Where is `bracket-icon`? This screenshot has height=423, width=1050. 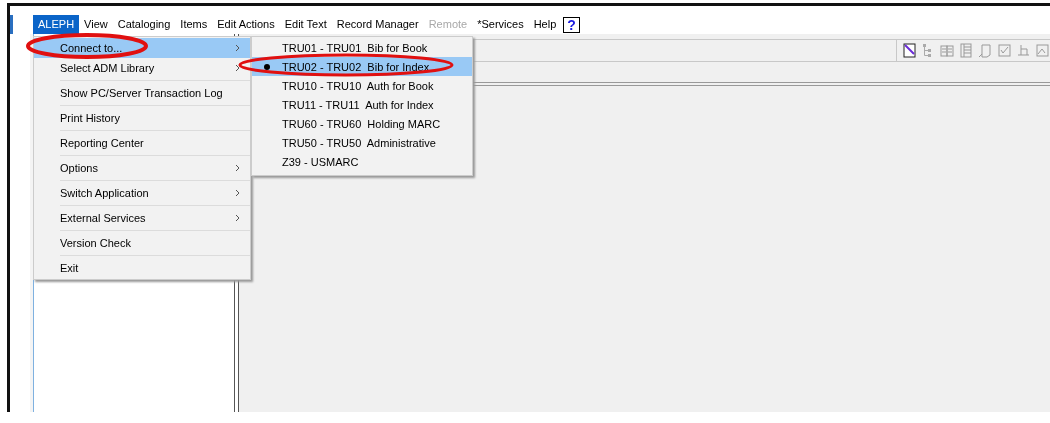 bracket-icon is located at coordinates (1023, 50).